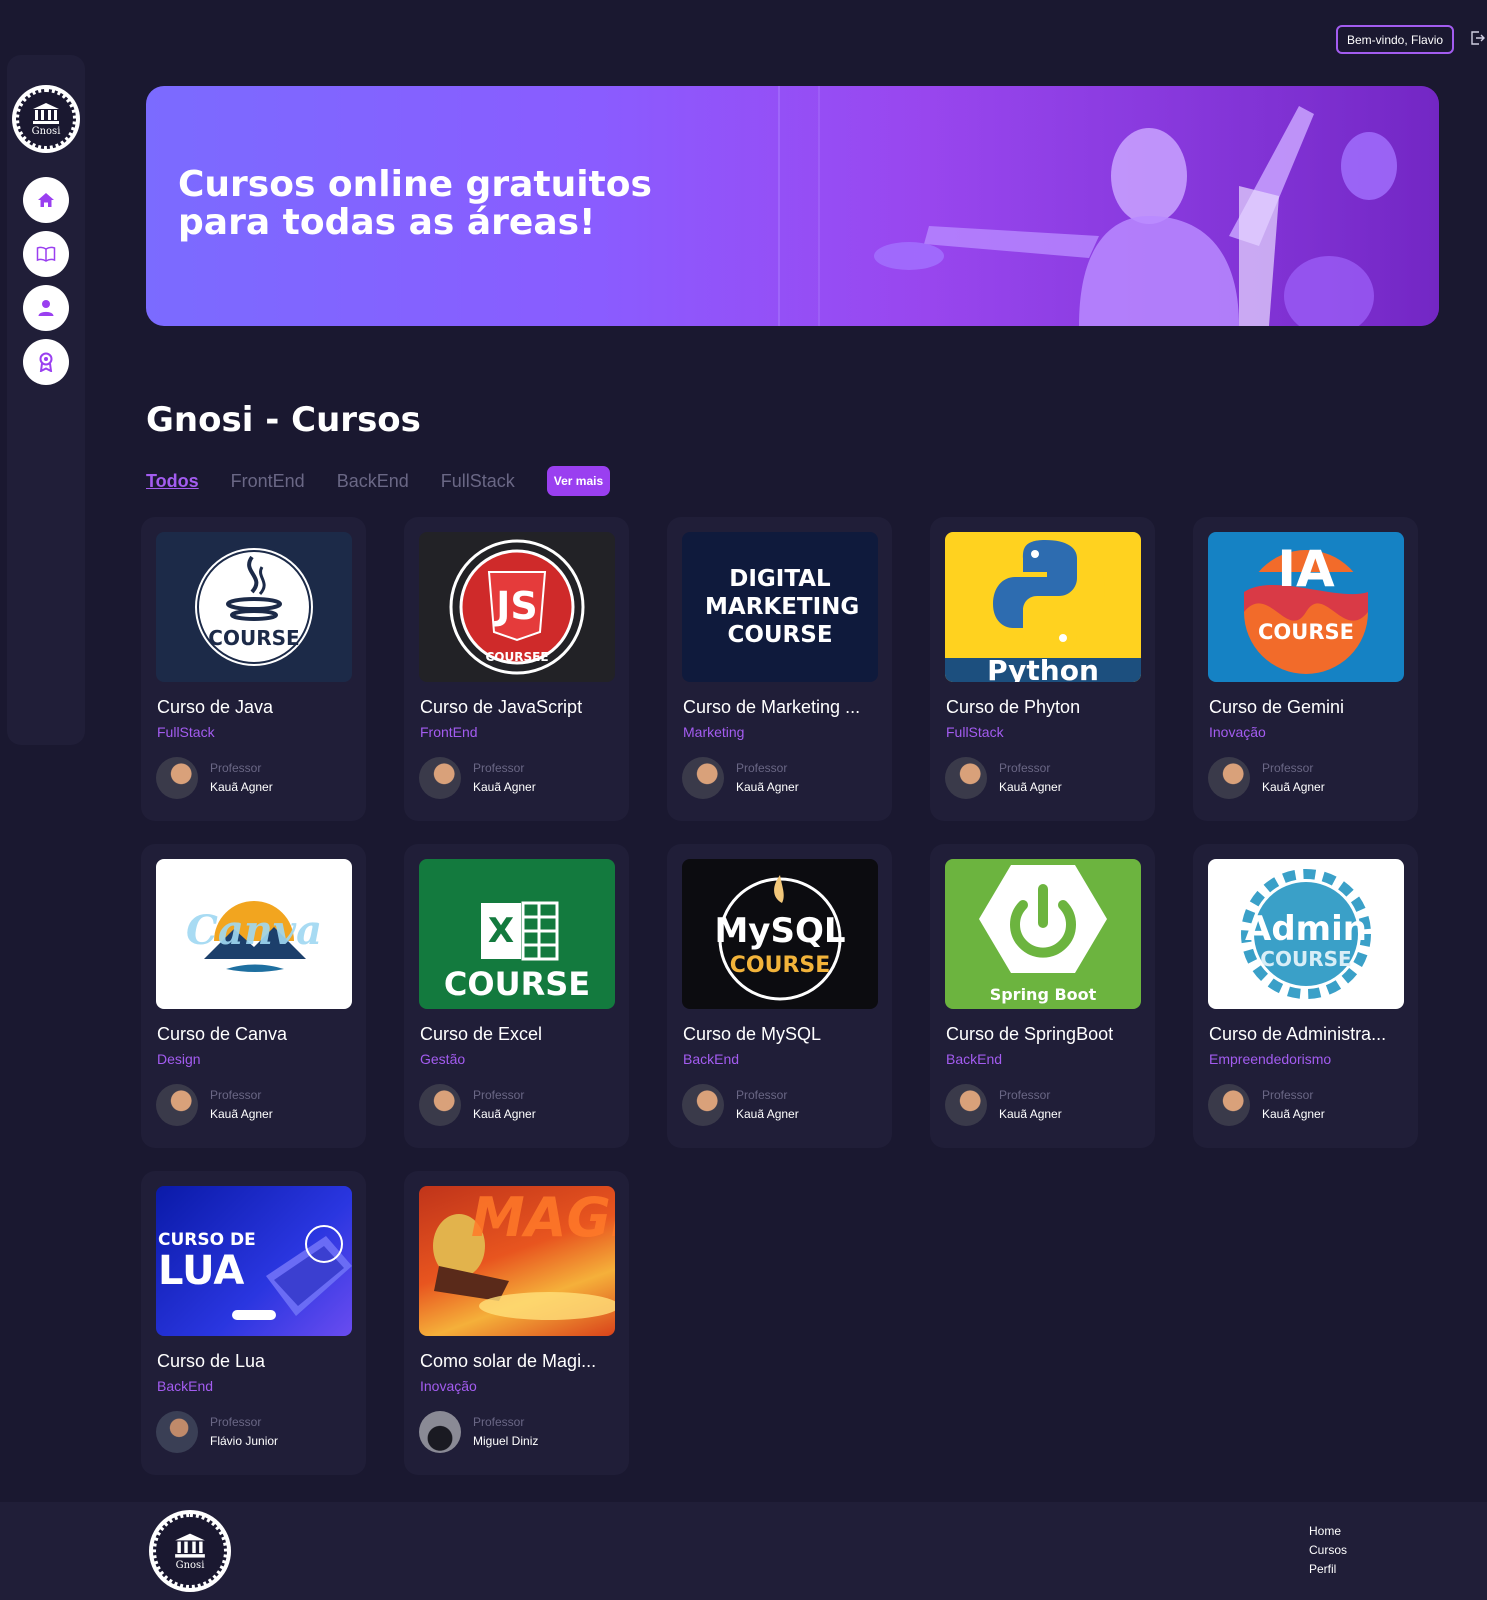 The height and width of the screenshot is (1600, 1487). I want to click on tab-frontend: FrontEnd, so click(268, 481).